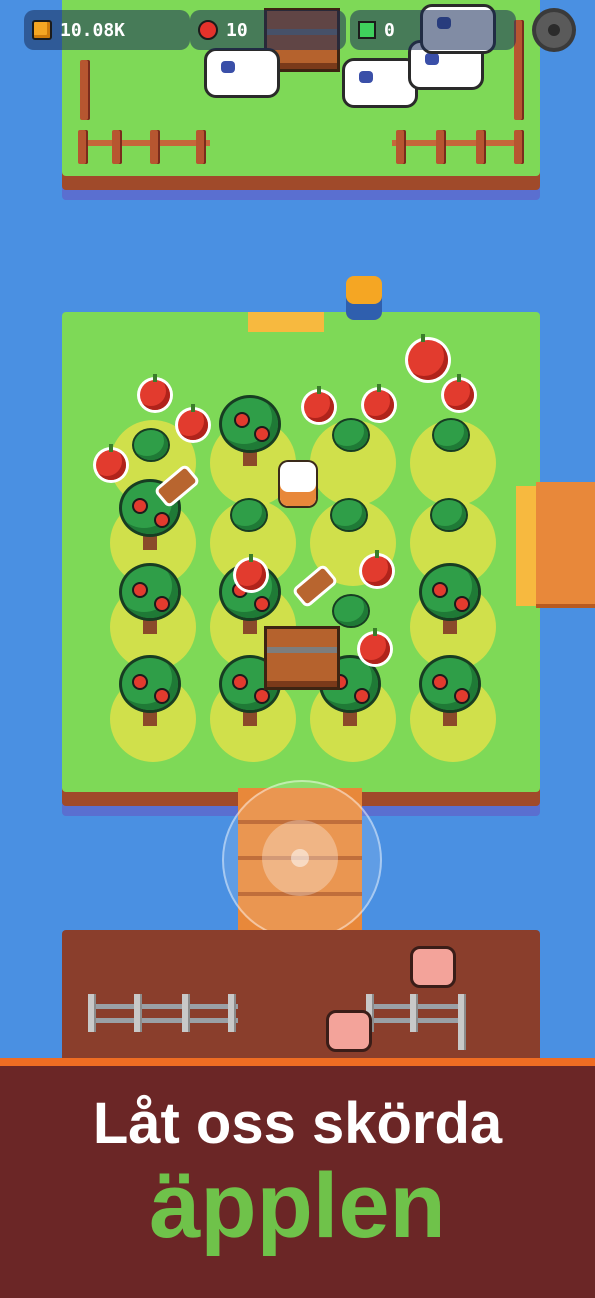 The width and height of the screenshot is (595, 1298). Describe the element at coordinates (433, 30) in the screenshot. I see `gem-counter: 0` at that location.